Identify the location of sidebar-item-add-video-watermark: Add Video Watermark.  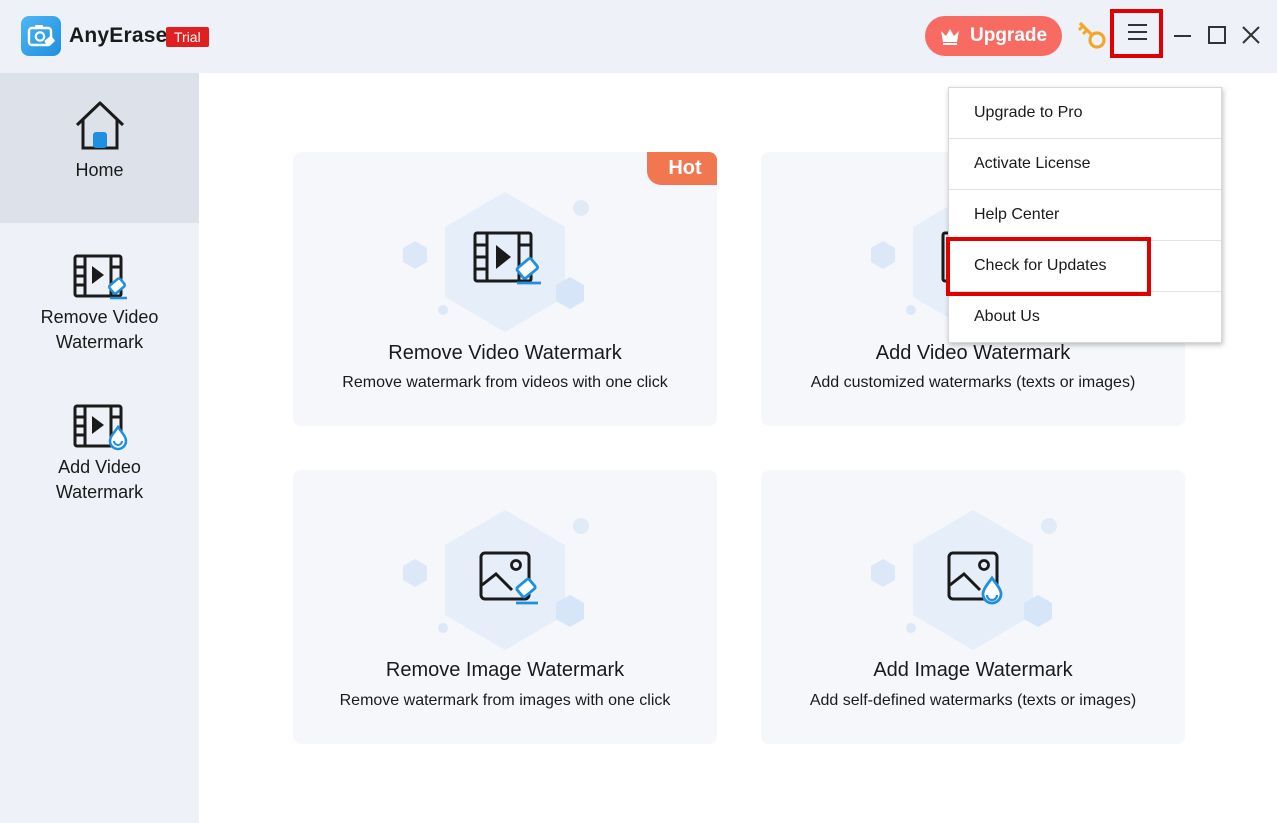
(99, 458).